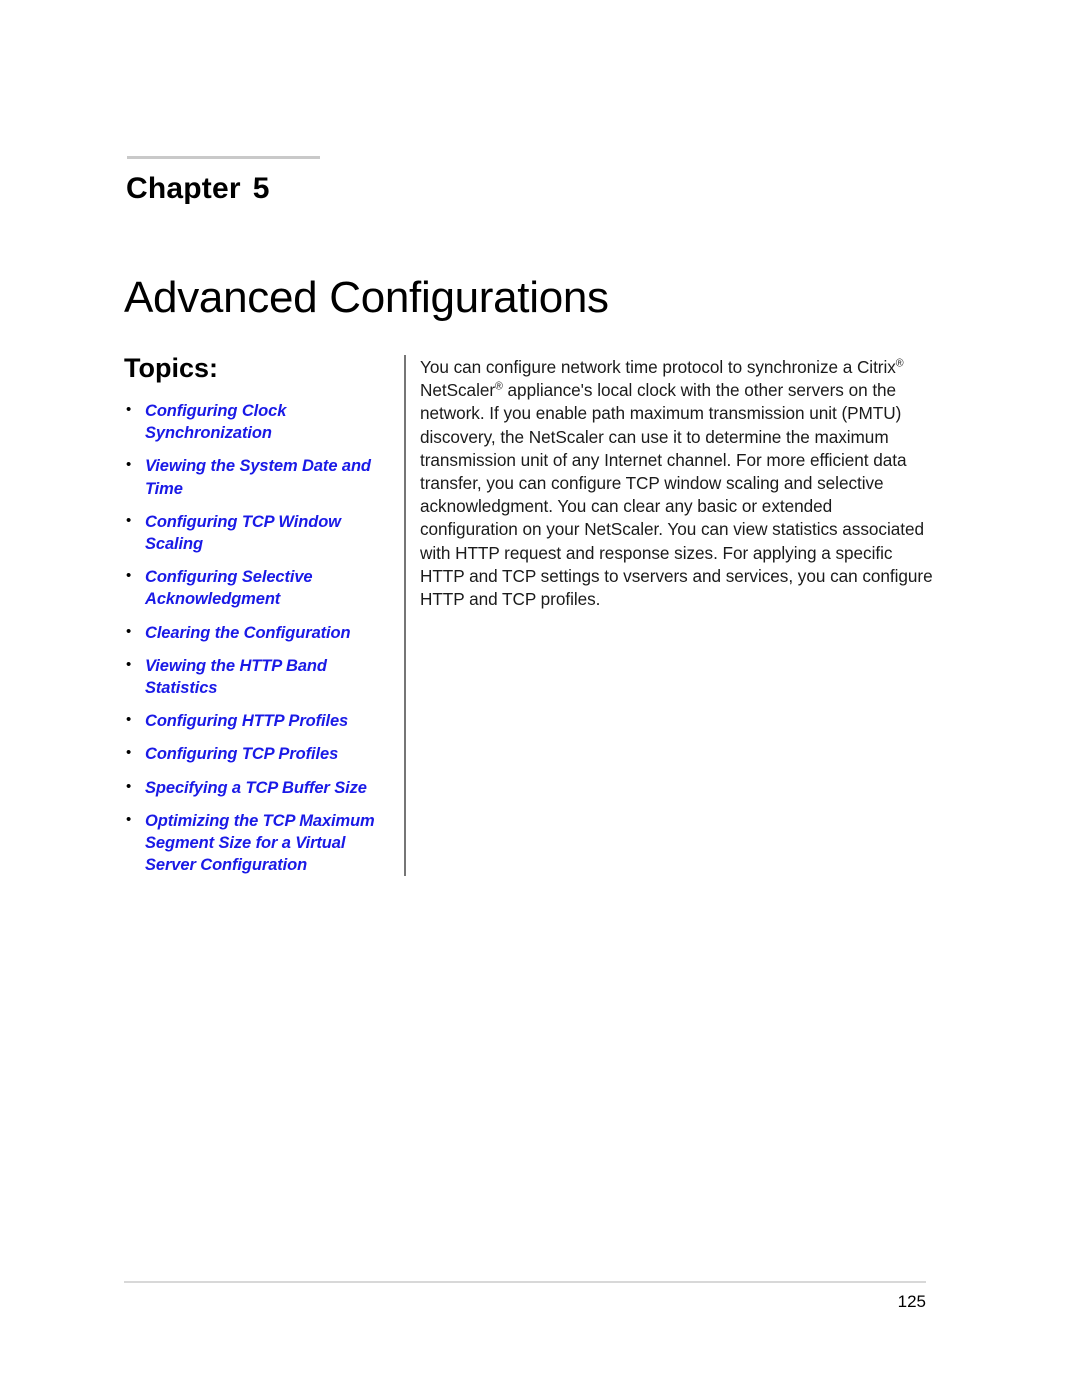 This screenshot has height=1397, width=1080. I want to click on topic-link-configuring-selective-acknowledgment: Configuring Selective Acknowledgment, so click(260, 587).